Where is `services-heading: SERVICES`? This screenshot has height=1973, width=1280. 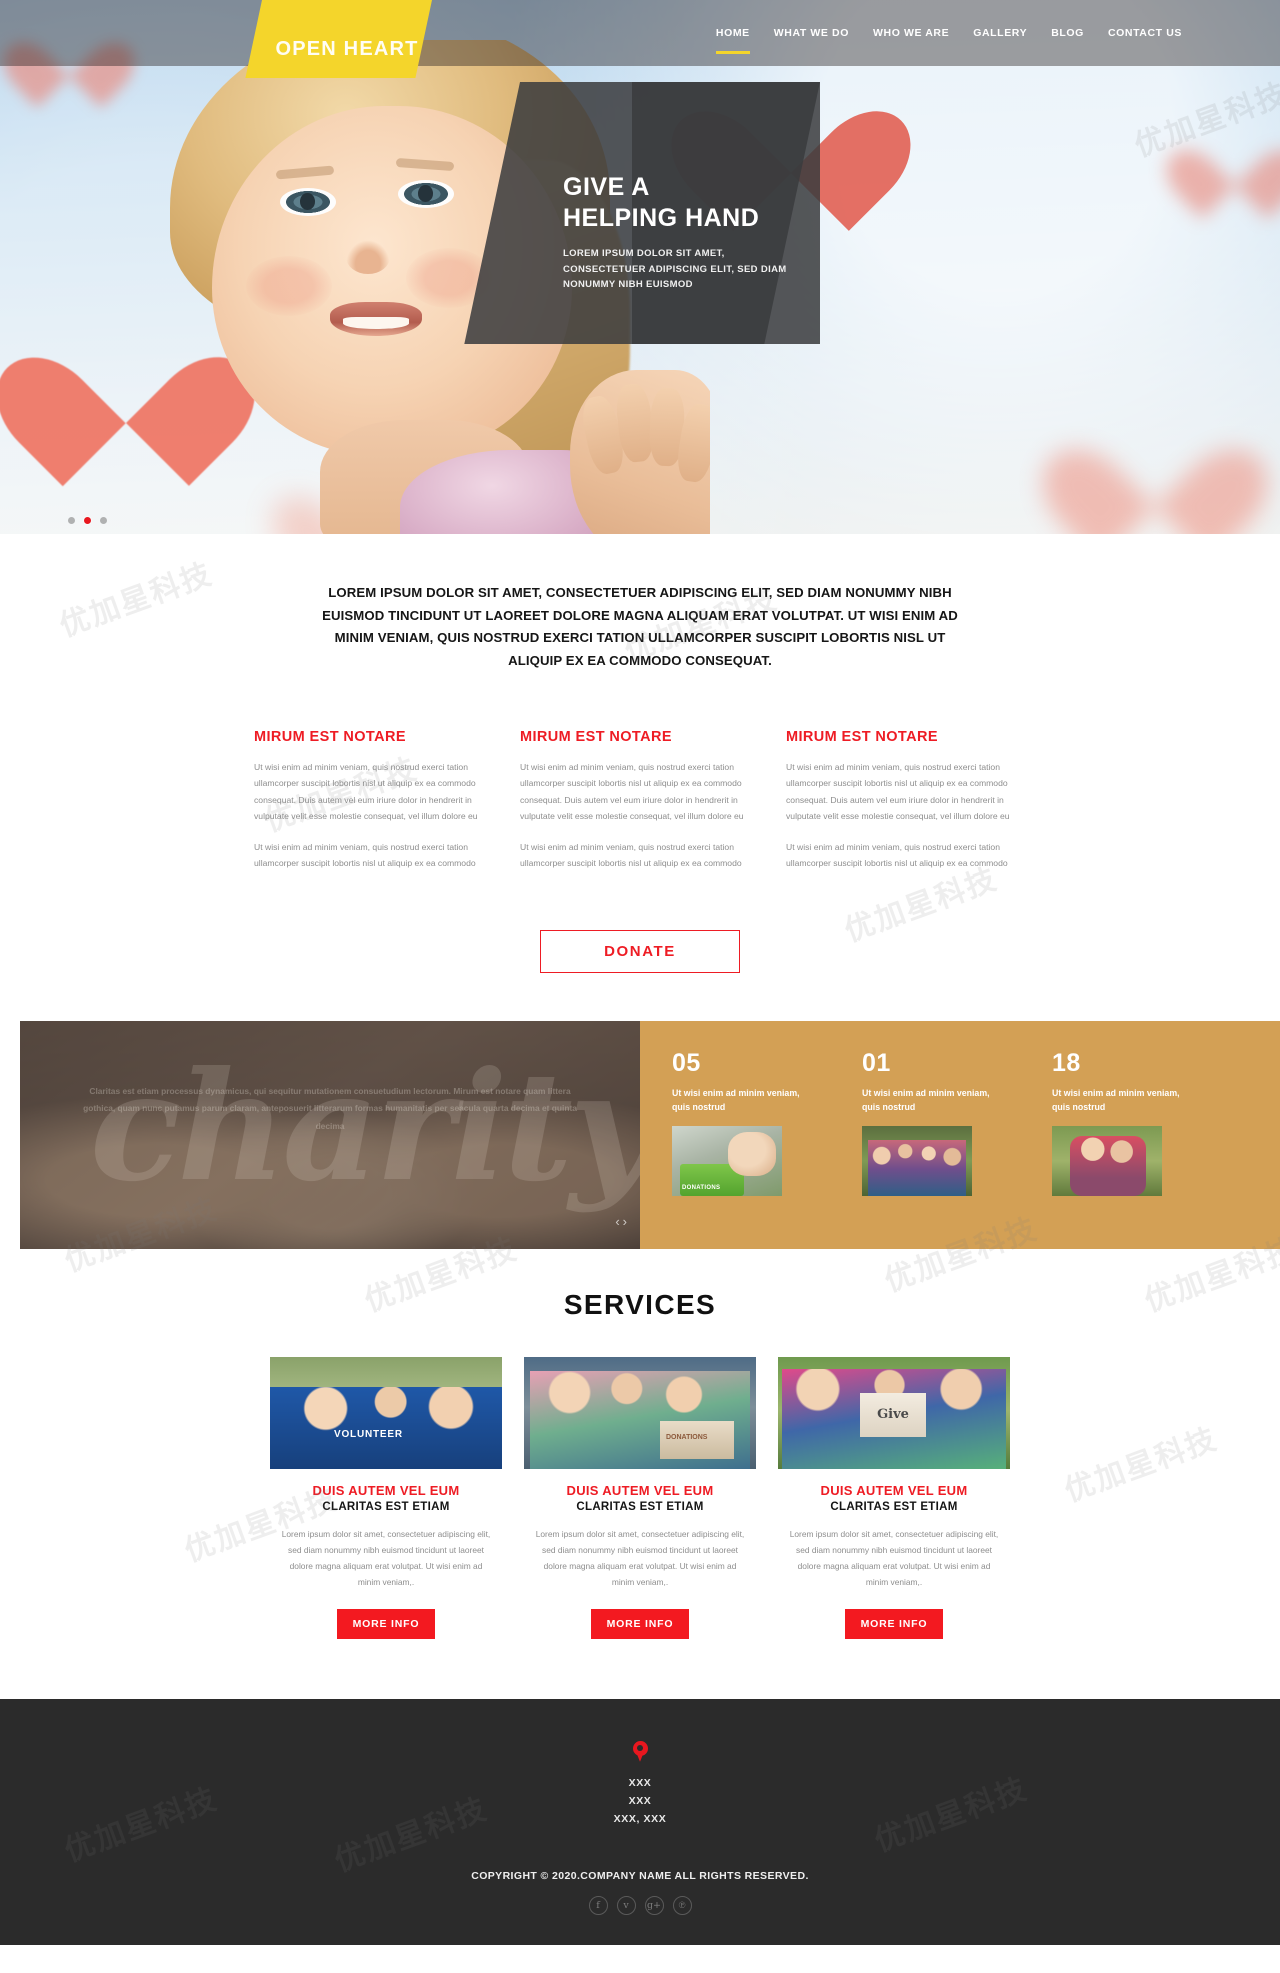 services-heading: SERVICES is located at coordinates (640, 1304).